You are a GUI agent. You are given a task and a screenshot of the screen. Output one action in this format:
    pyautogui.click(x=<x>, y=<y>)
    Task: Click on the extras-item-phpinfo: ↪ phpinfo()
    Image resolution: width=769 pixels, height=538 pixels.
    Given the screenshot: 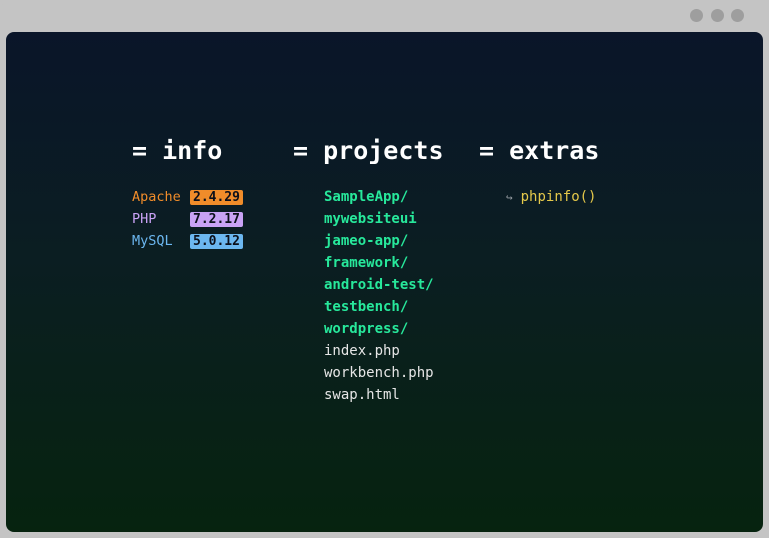 What is the action you would take?
    pyautogui.click(x=552, y=197)
    